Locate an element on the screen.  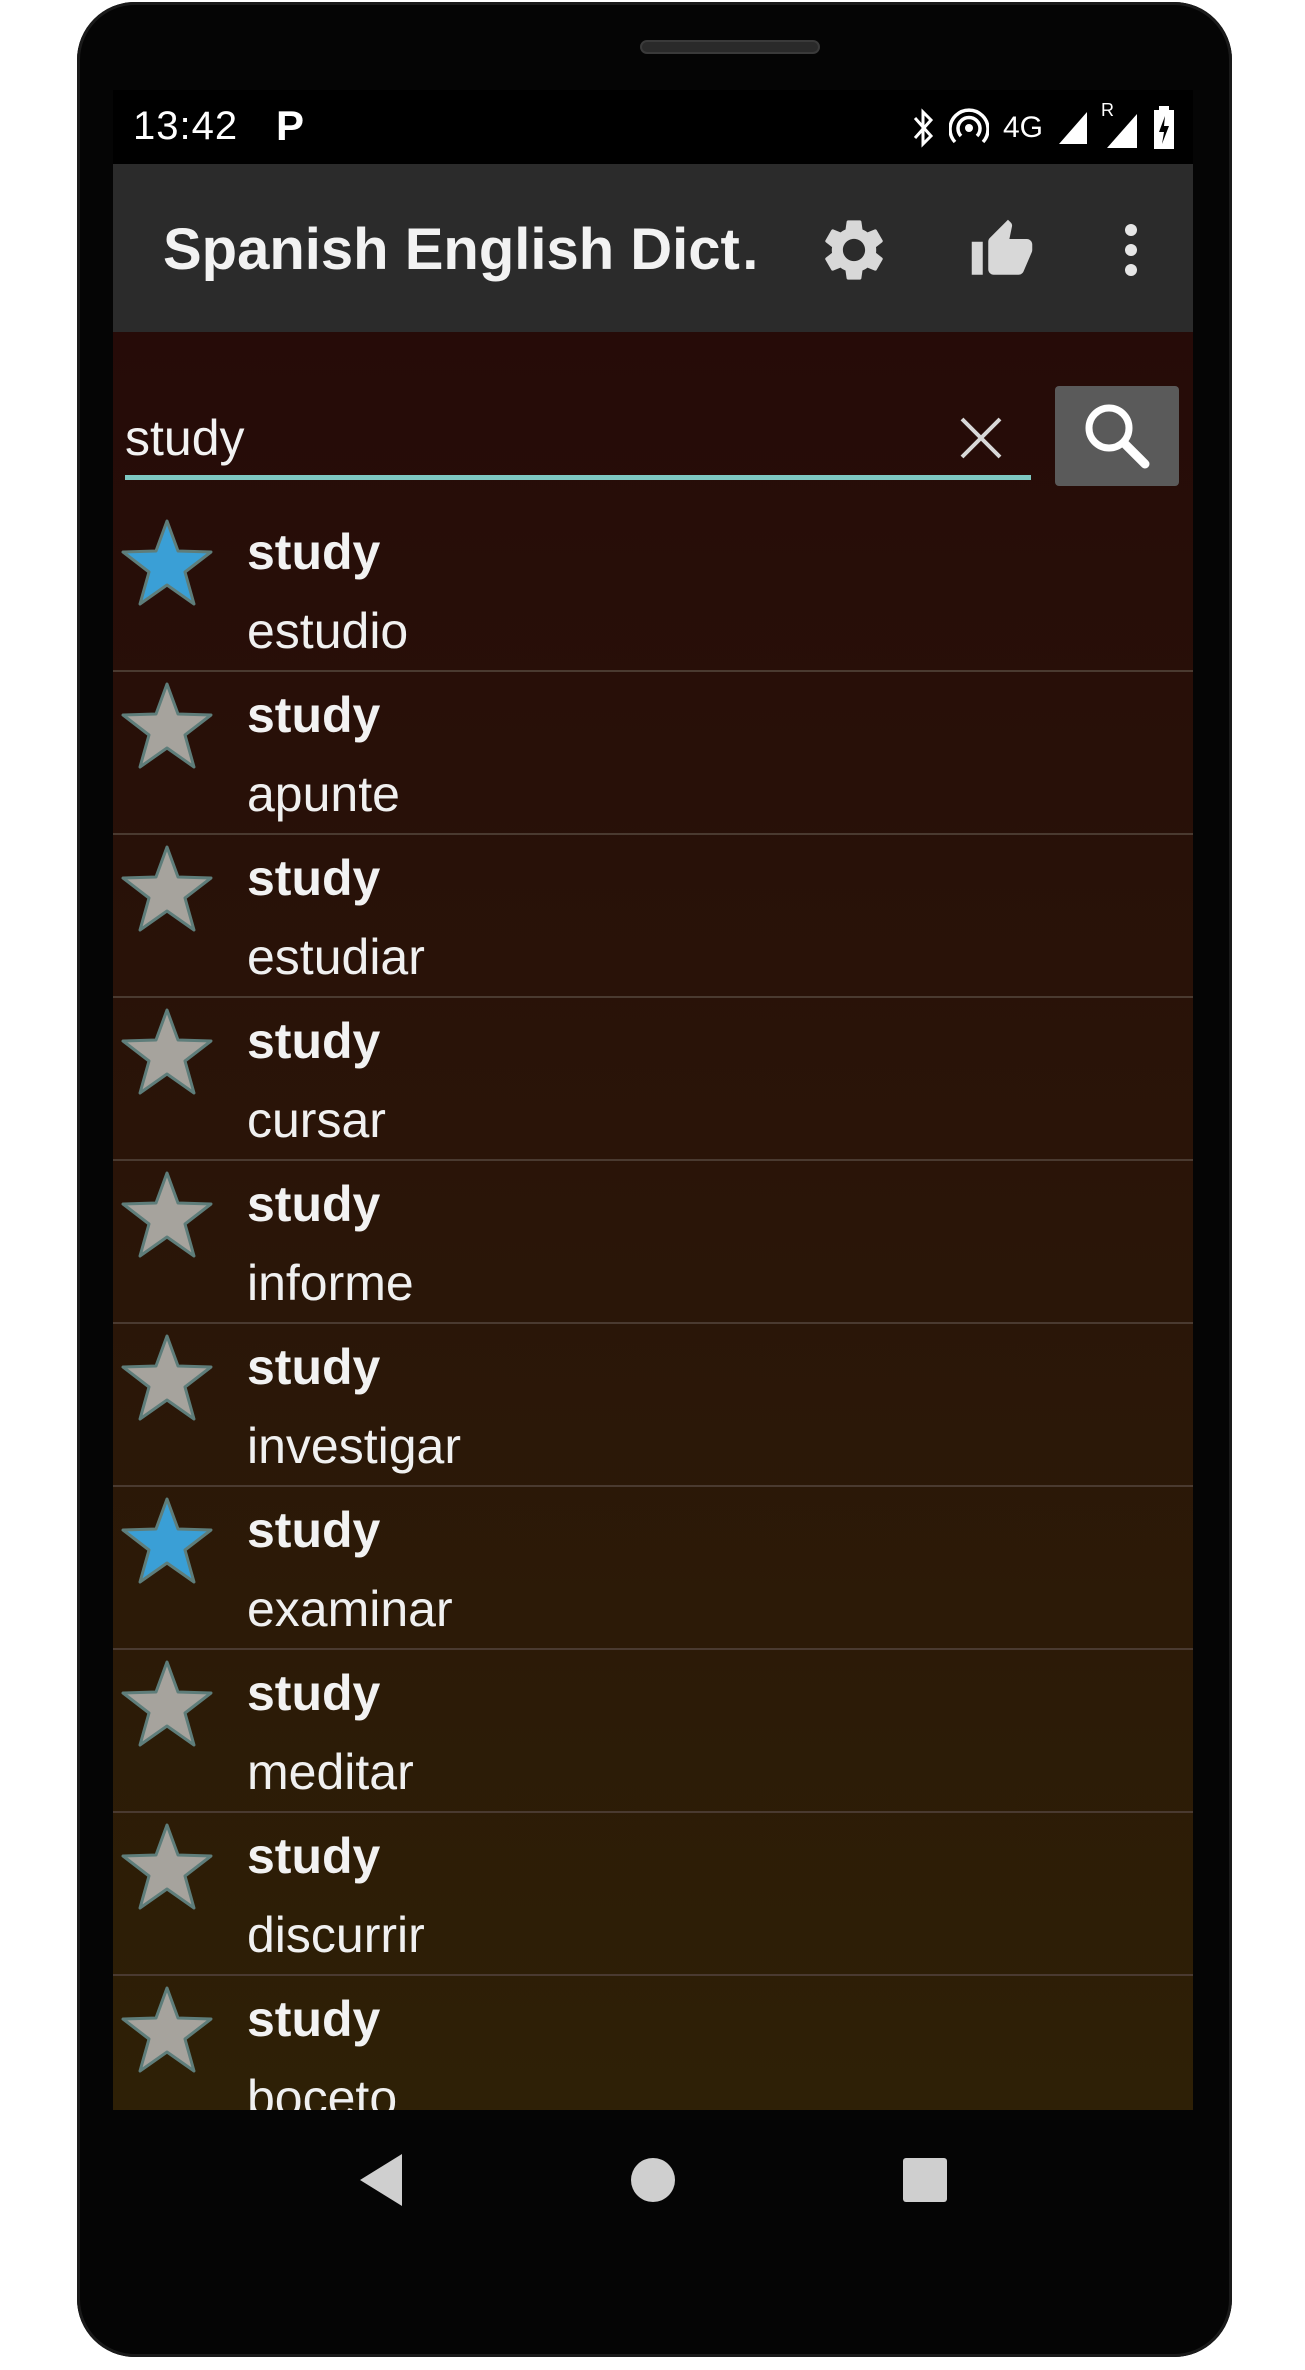
settings-button is located at coordinates (854, 250).